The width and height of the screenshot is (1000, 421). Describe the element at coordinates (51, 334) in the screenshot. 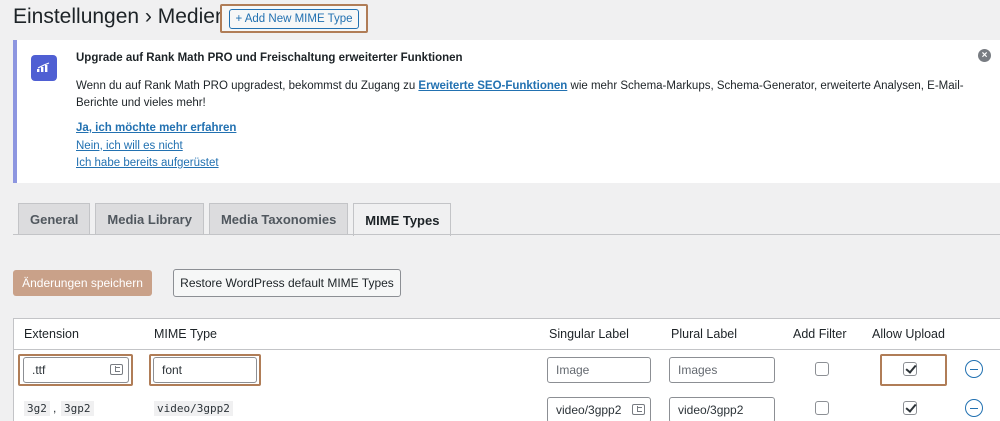

I see `column-extension: Extension` at that location.